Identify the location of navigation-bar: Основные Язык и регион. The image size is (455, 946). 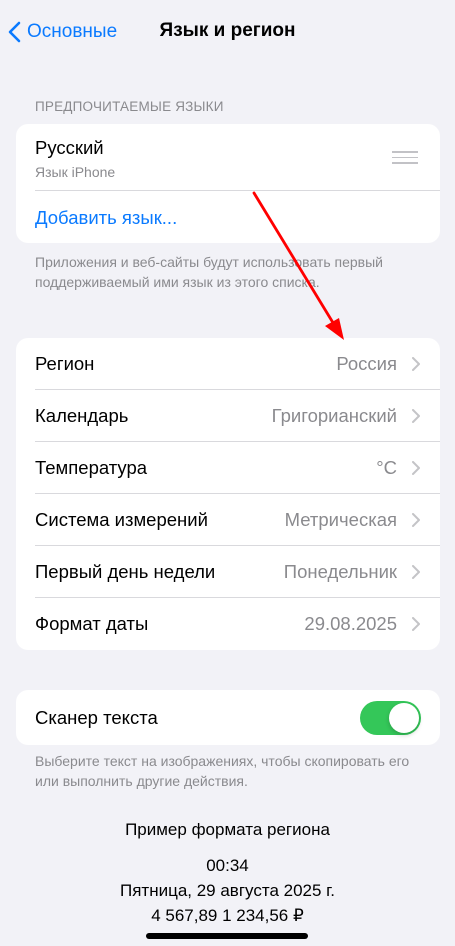
(227, 32).